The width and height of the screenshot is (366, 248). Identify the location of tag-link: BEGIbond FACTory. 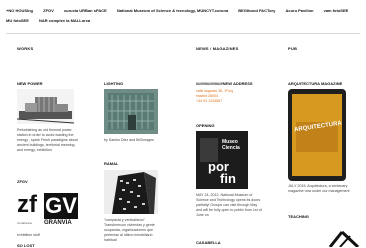
(256, 11).